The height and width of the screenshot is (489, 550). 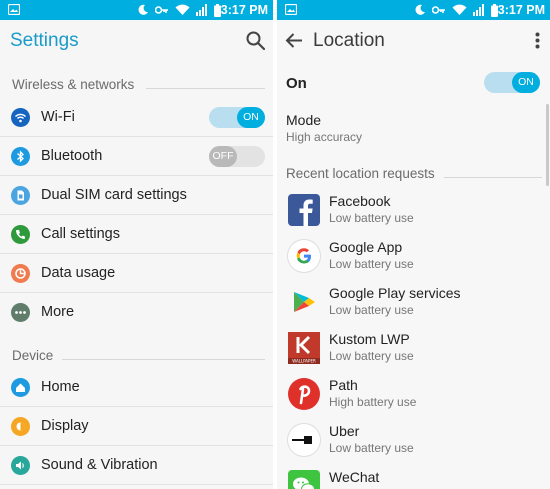 What do you see at coordinates (136, 234) in the screenshot?
I see `settings-item-call: Call settings` at bounding box center [136, 234].